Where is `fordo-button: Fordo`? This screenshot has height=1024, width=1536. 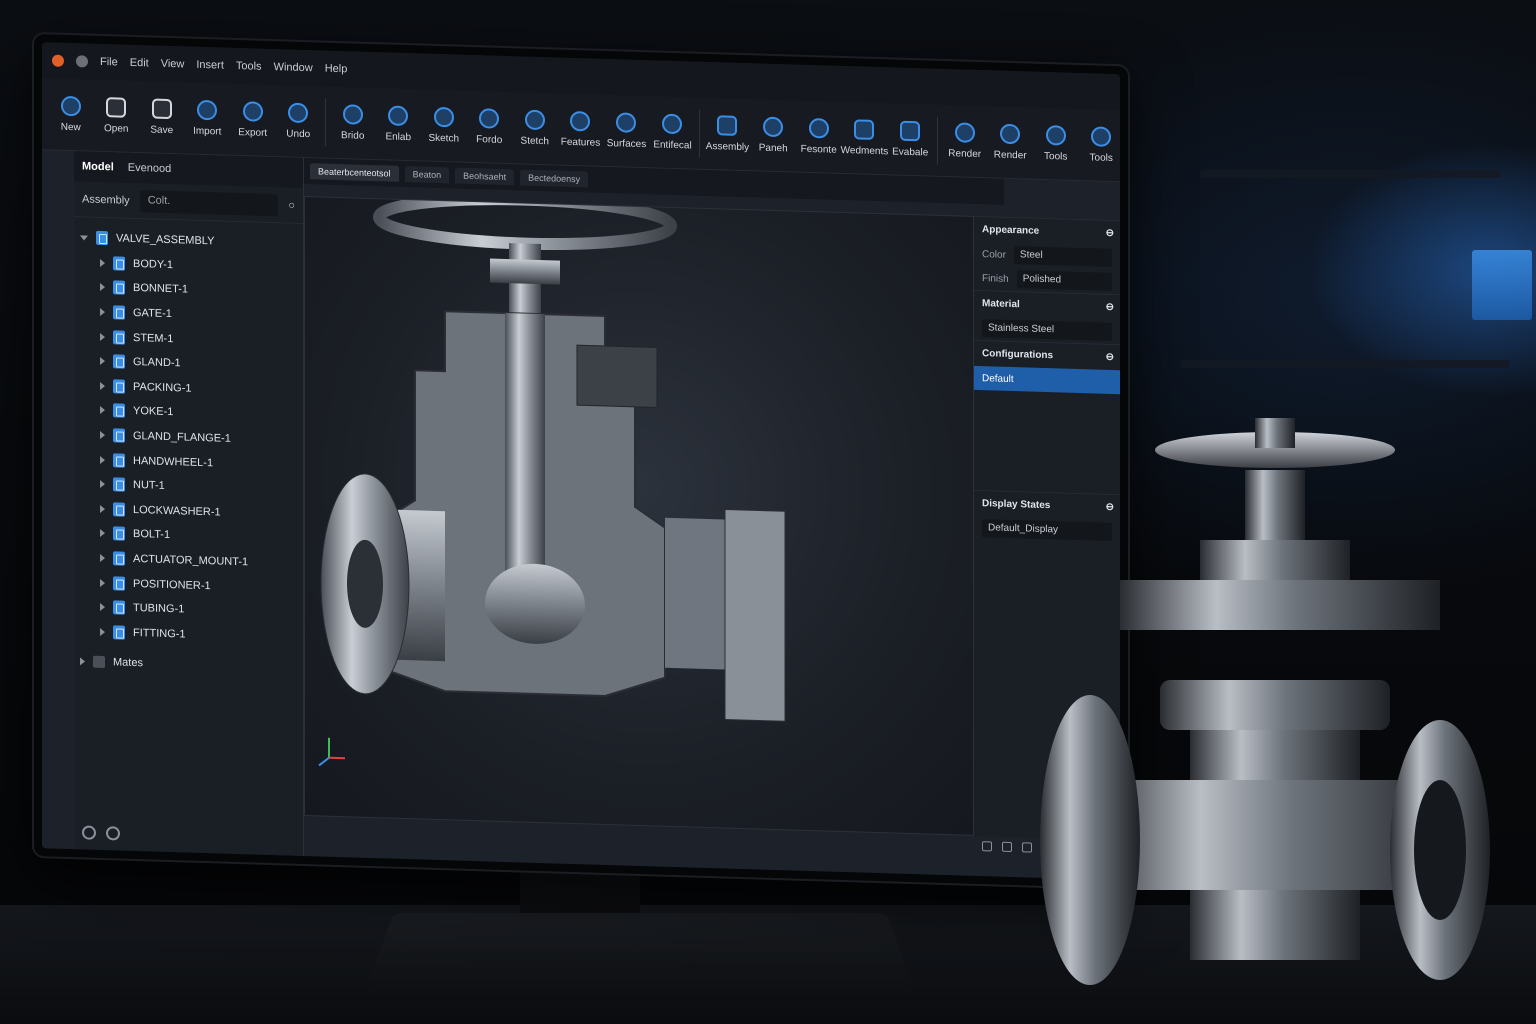
fordo-button: Fordo is located at coordinates (489, 127).